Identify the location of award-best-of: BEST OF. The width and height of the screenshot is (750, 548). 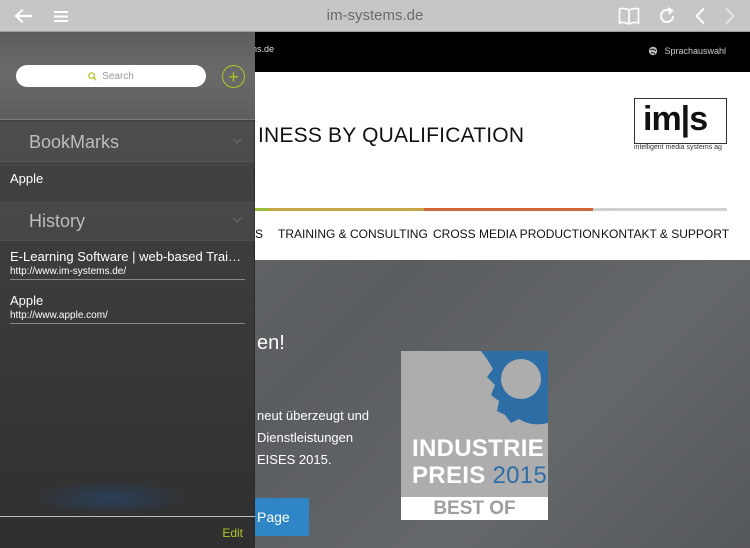
(474, 508).